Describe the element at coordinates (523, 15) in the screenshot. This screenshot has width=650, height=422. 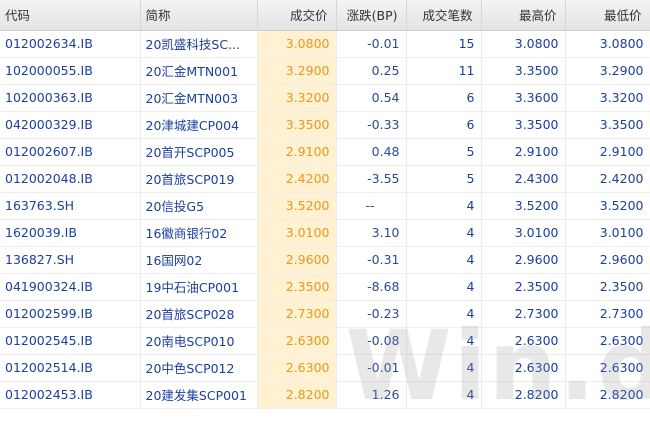
I see `column-header-high: 最高价` at that location.